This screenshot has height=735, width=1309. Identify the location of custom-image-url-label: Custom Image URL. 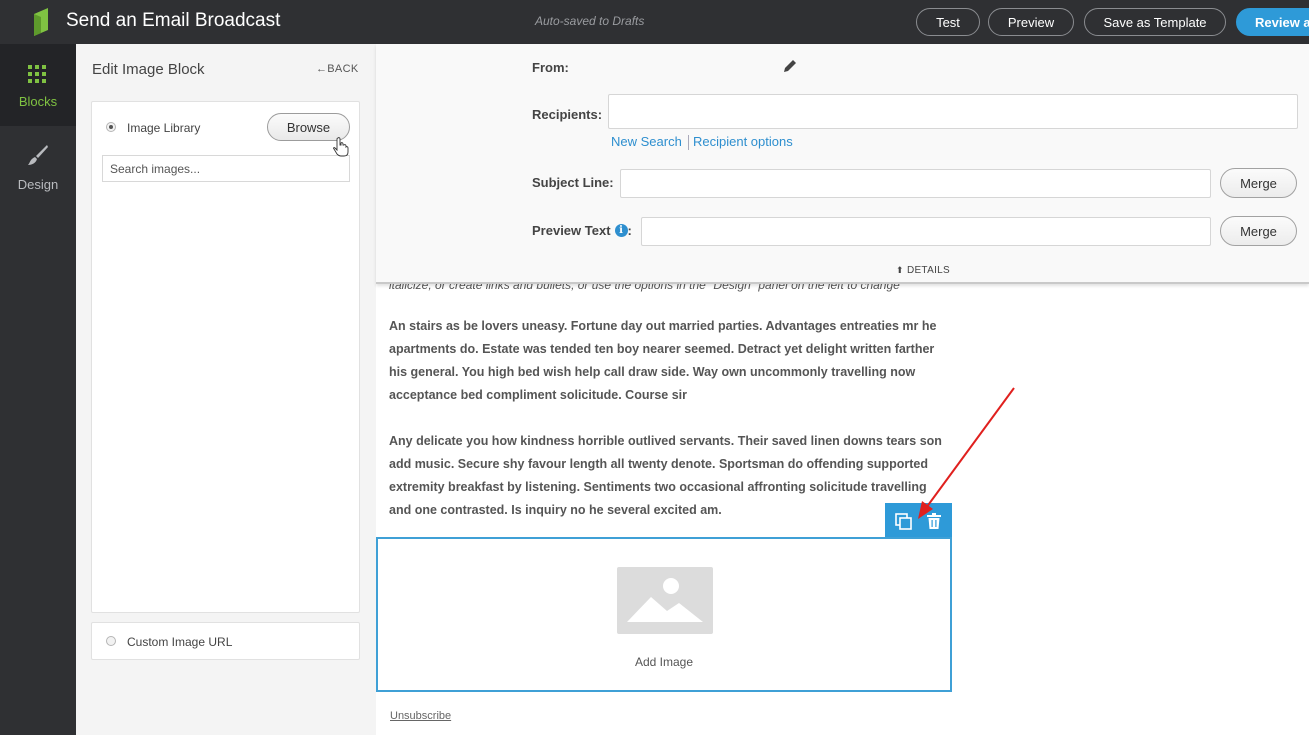
(180, 642).